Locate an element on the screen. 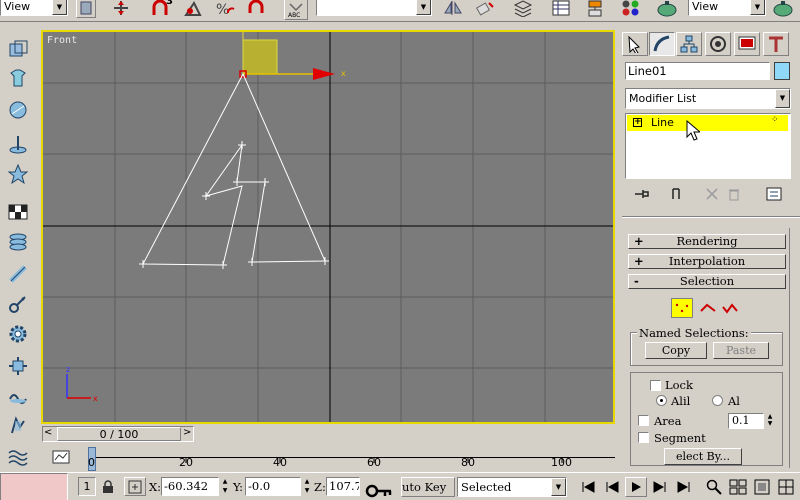 The image size is (800, 500). time-slider-thumb: 0 / 100 is located at coordinates (119, 434).